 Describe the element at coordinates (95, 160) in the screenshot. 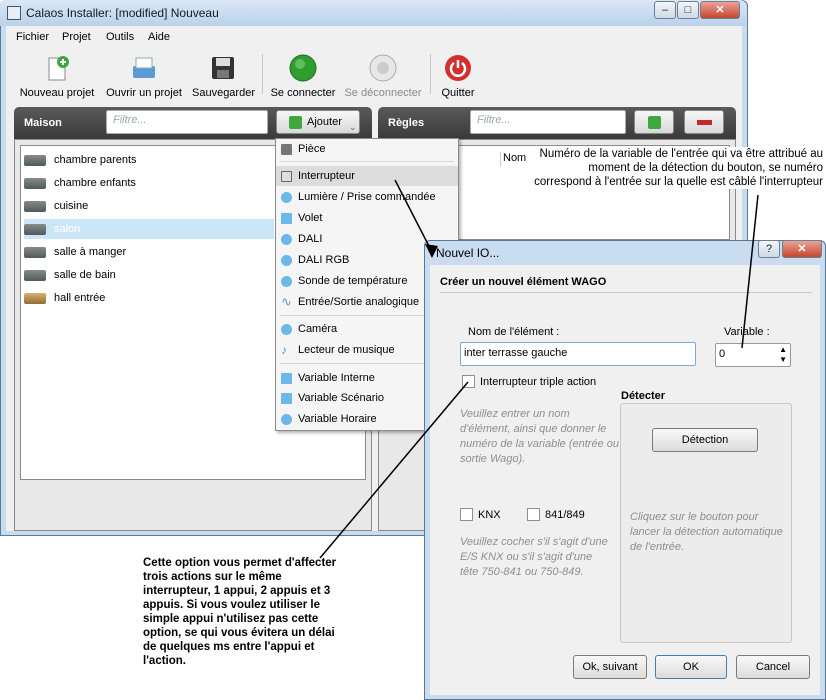

I see `room-label: chambre parents` at that location.